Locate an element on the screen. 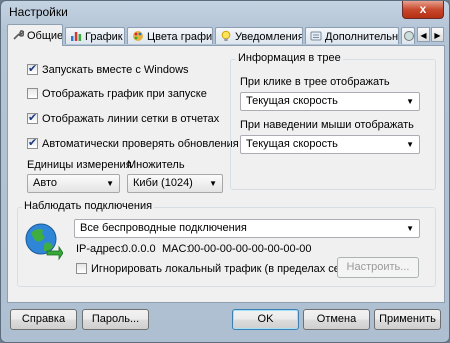  tray-hover-select: Текущая скорость ▼ is located at coordinates (330, 144).